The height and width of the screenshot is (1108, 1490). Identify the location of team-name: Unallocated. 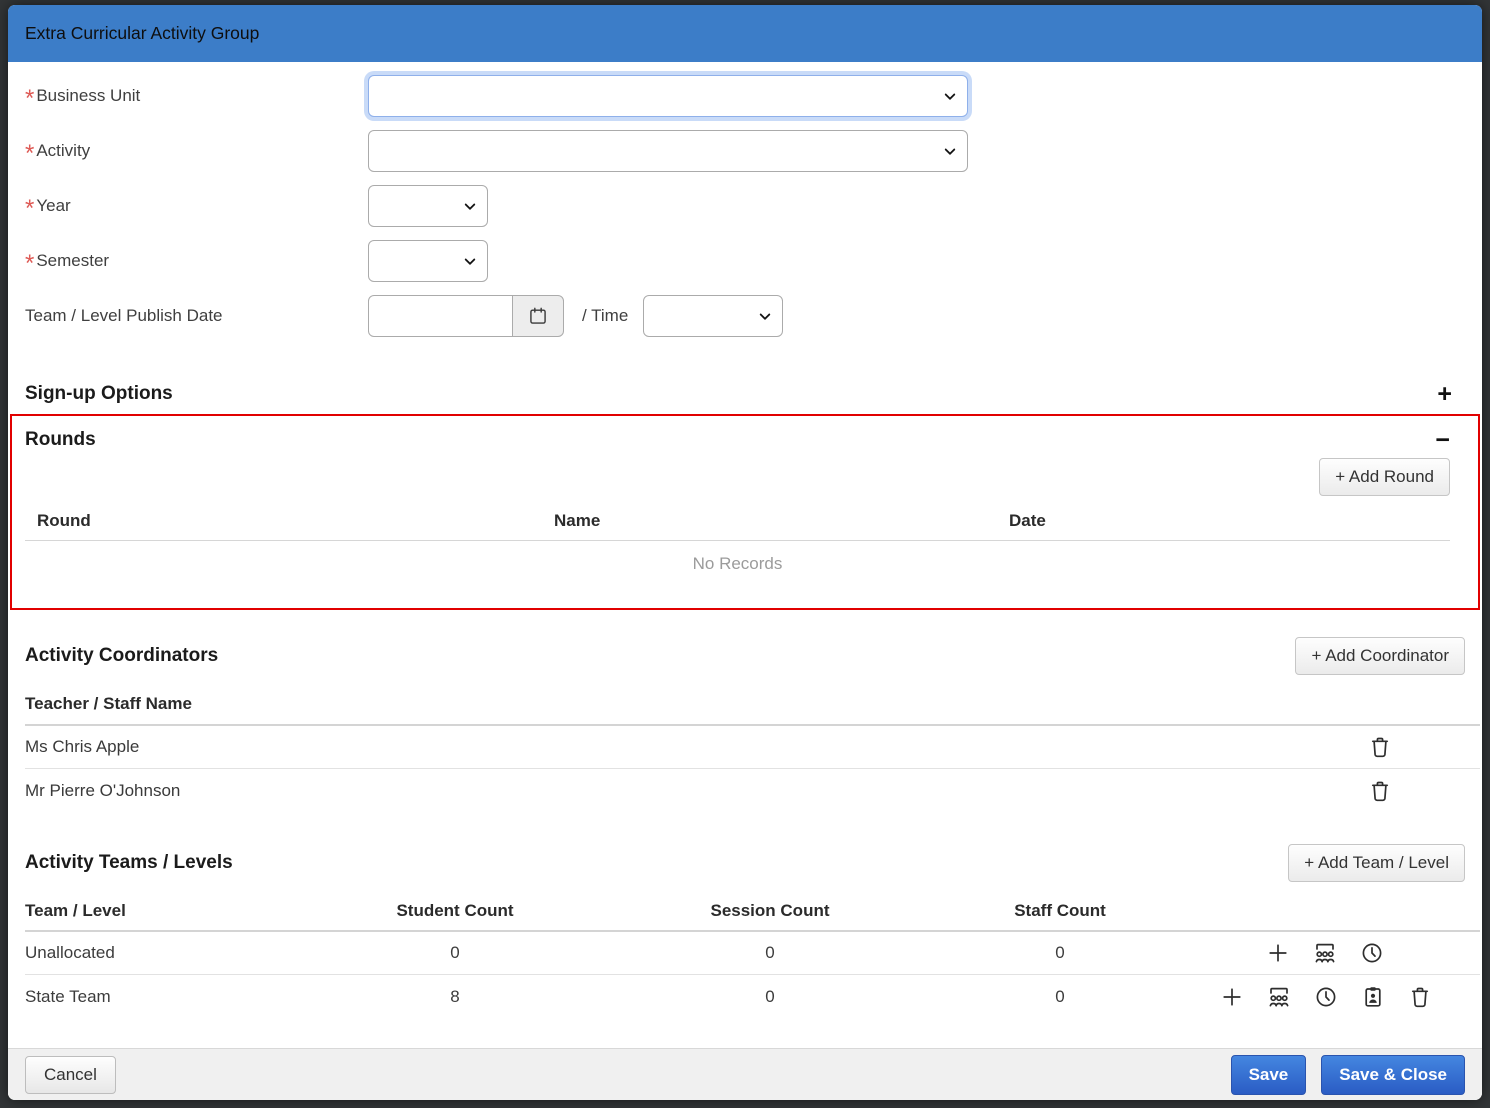
(70, 952).